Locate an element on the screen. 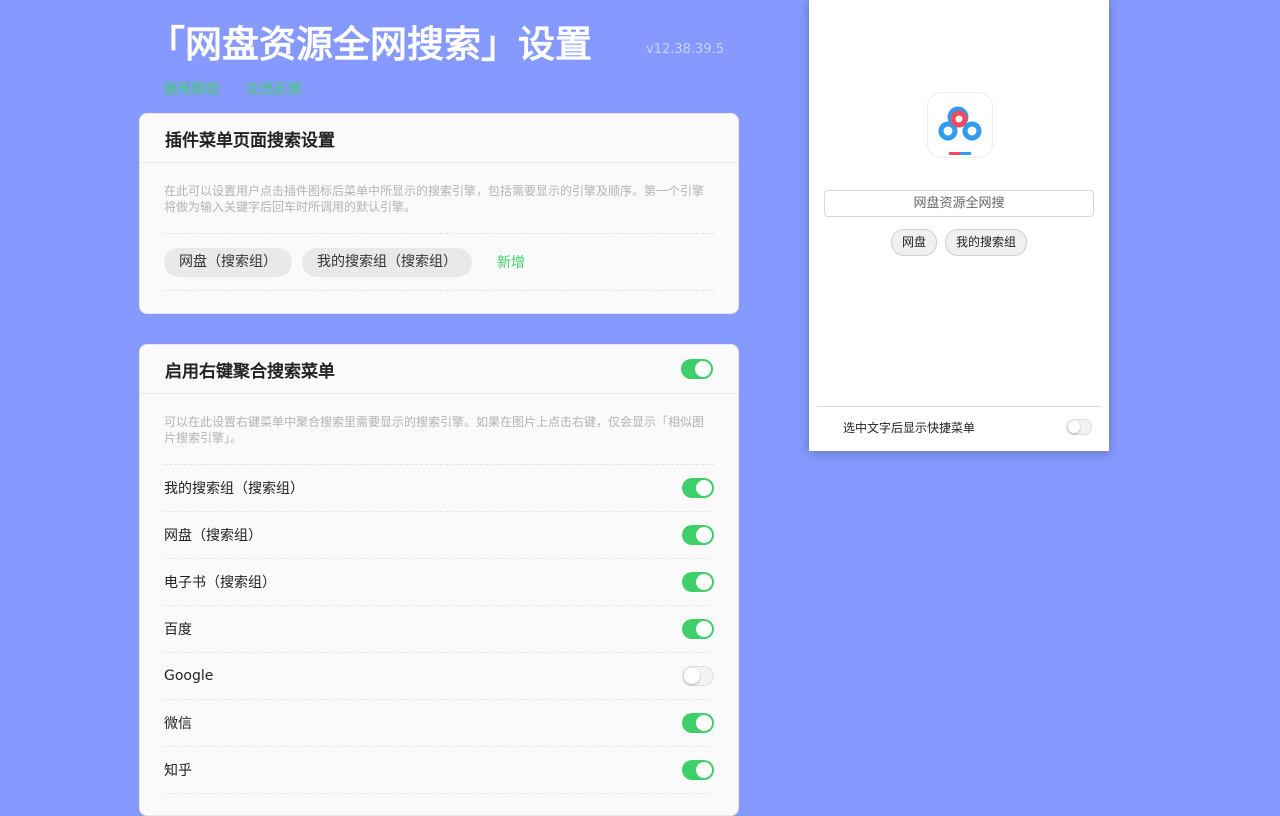 The width and height of the screenshot is (1280, 816). engine-label: 知乎 is located at coordinates (178, 771).